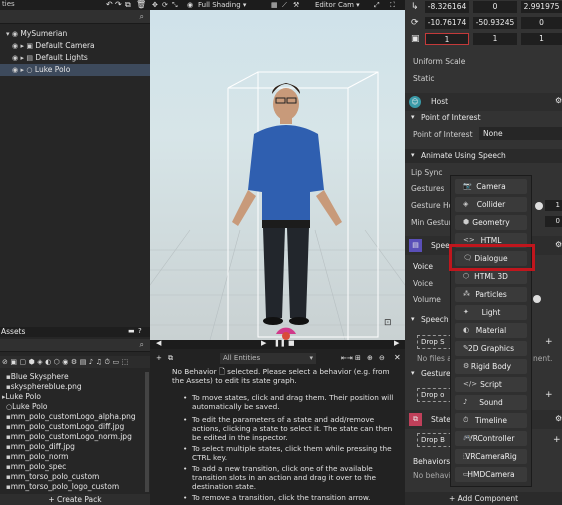 This screenshot has width=562, height=505. What do you see at coordinates (155, 5) in the screenshot?
I see `move-tool-icon: ✥` at bounding box center [155, 5].